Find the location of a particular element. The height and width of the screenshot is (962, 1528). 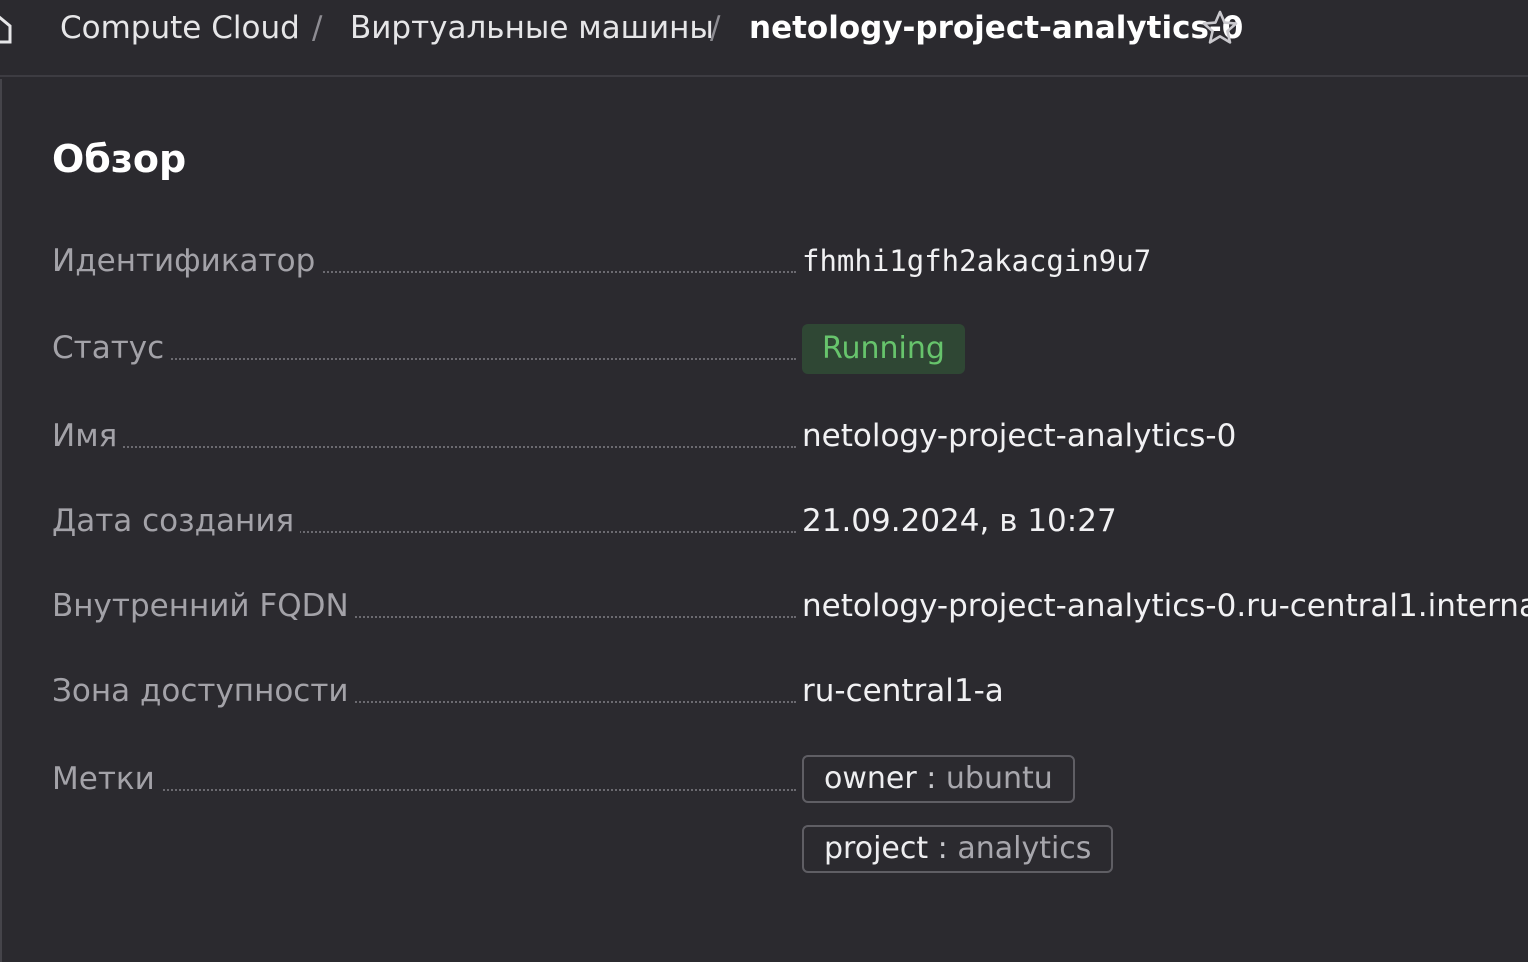

field-label: Дата создания is located at coordinates (176, 521).